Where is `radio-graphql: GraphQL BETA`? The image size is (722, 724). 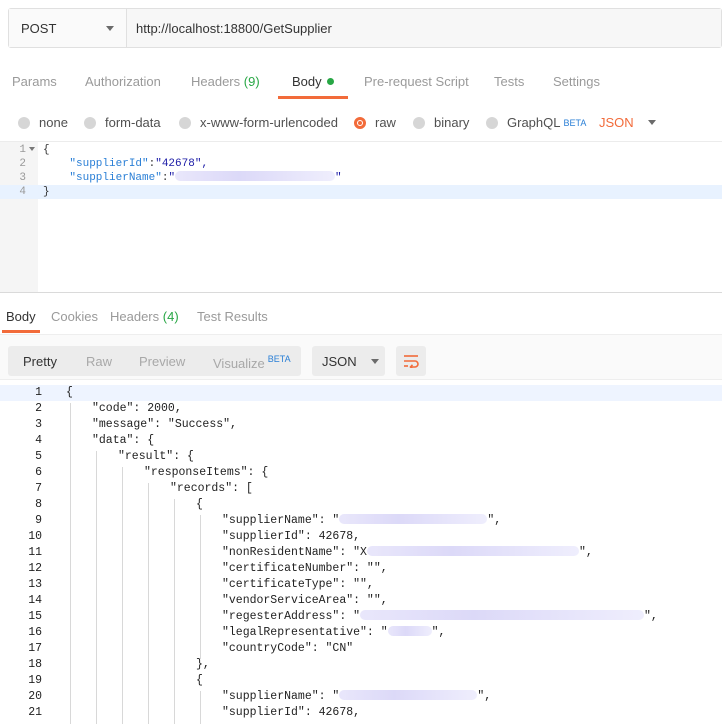
radio-graphql: GraphQL BETA is located at coordinates (536, 122).